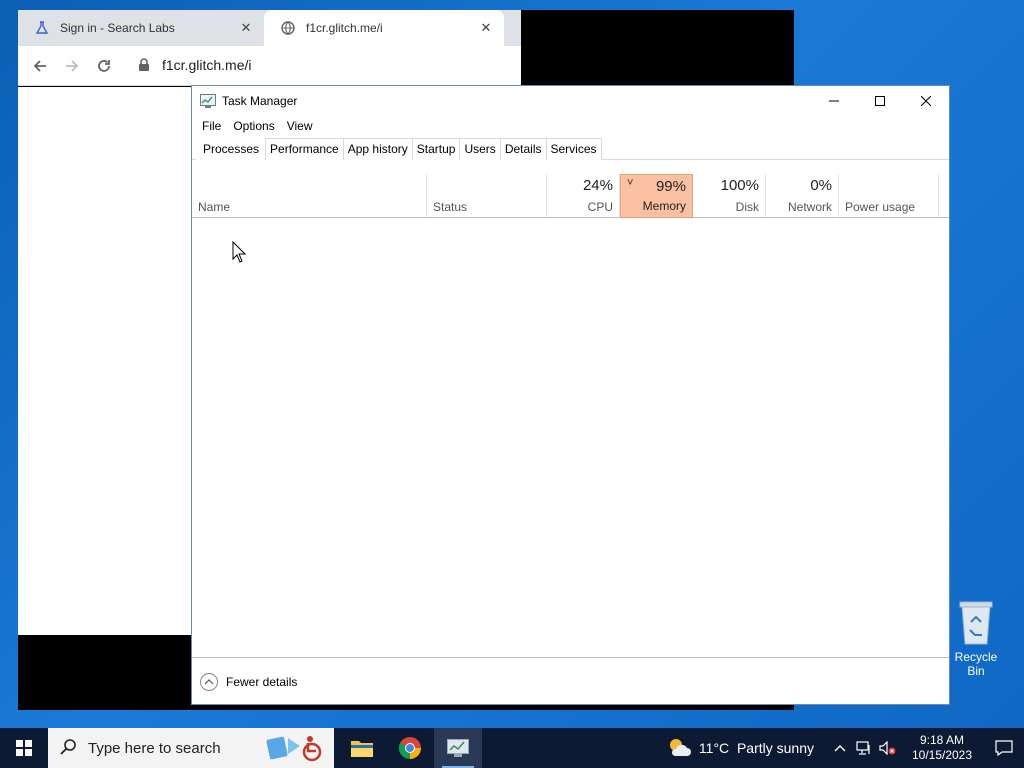  I want to click on weather-desc: Partly sunny, so click(775, 748).